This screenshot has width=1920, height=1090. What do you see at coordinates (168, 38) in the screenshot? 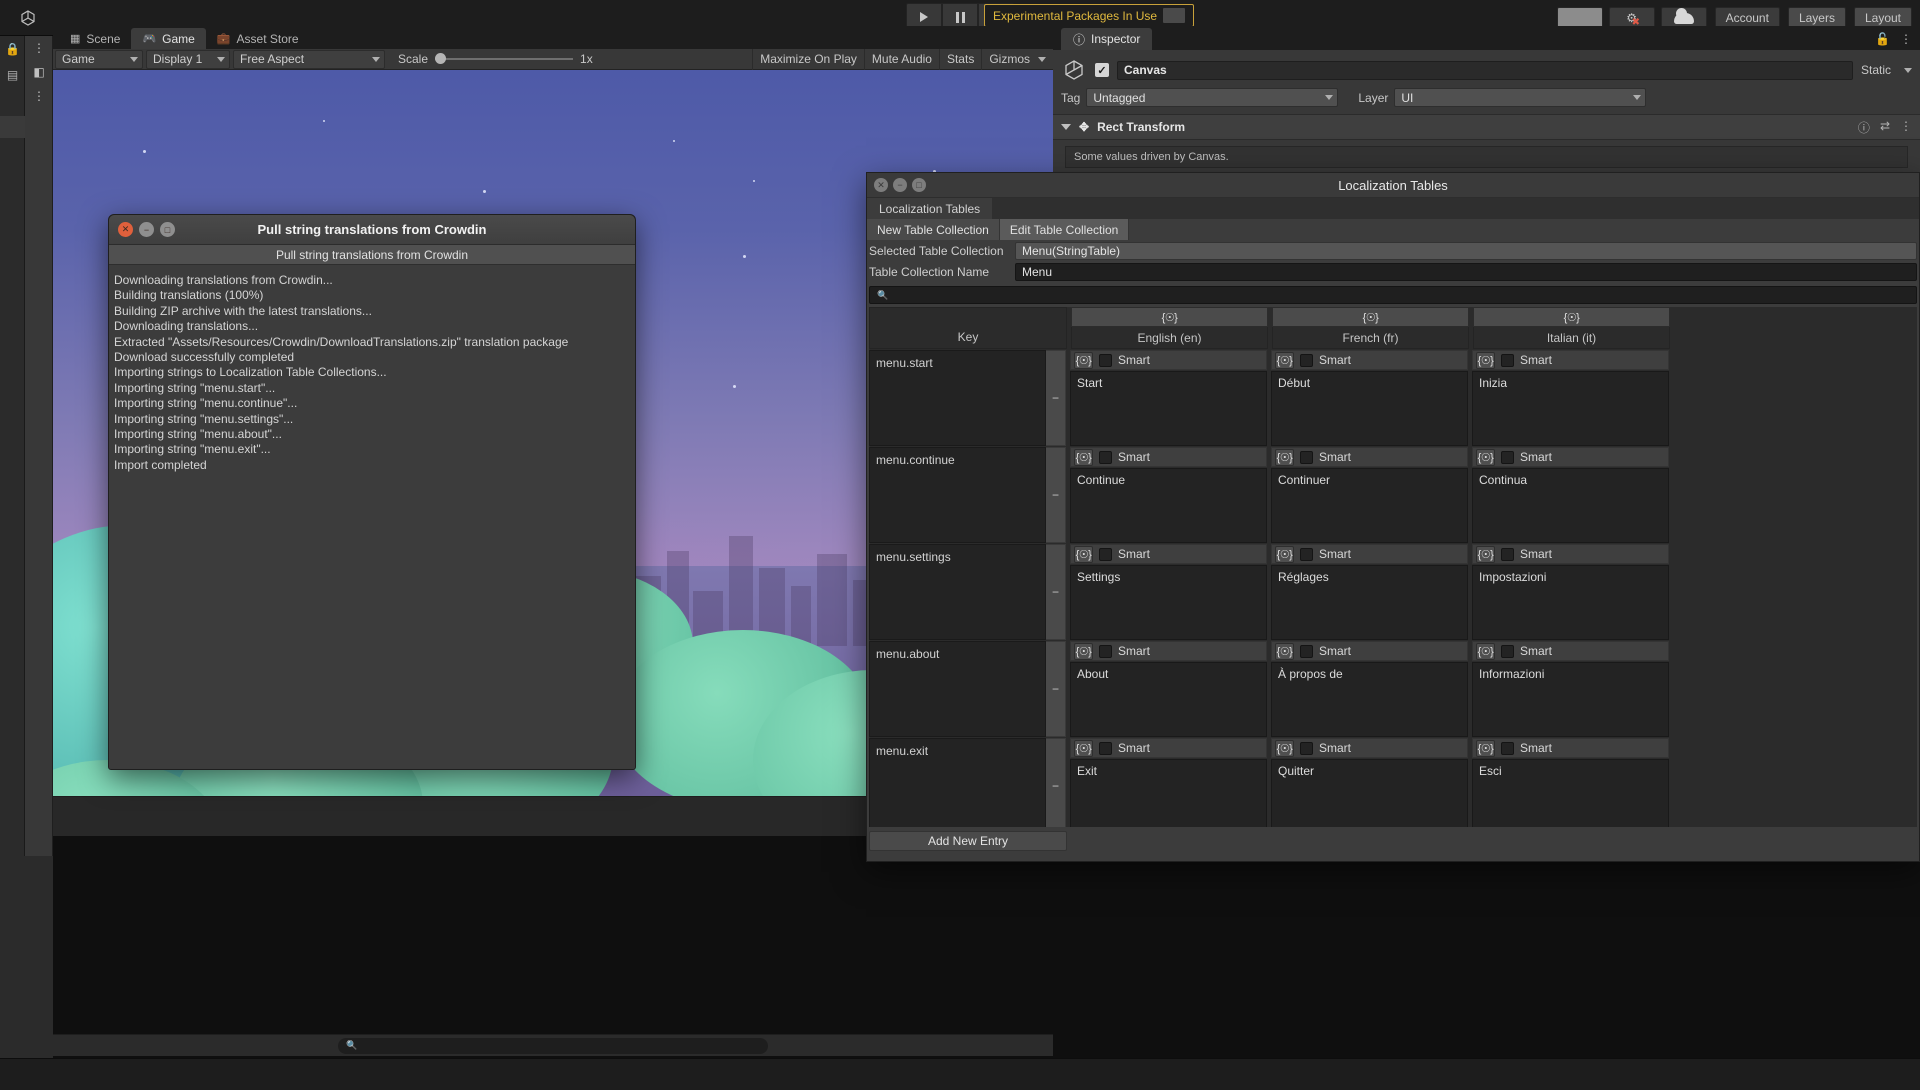
I see `tab-game: 🎮 Game` at bounding box center [168, 38].